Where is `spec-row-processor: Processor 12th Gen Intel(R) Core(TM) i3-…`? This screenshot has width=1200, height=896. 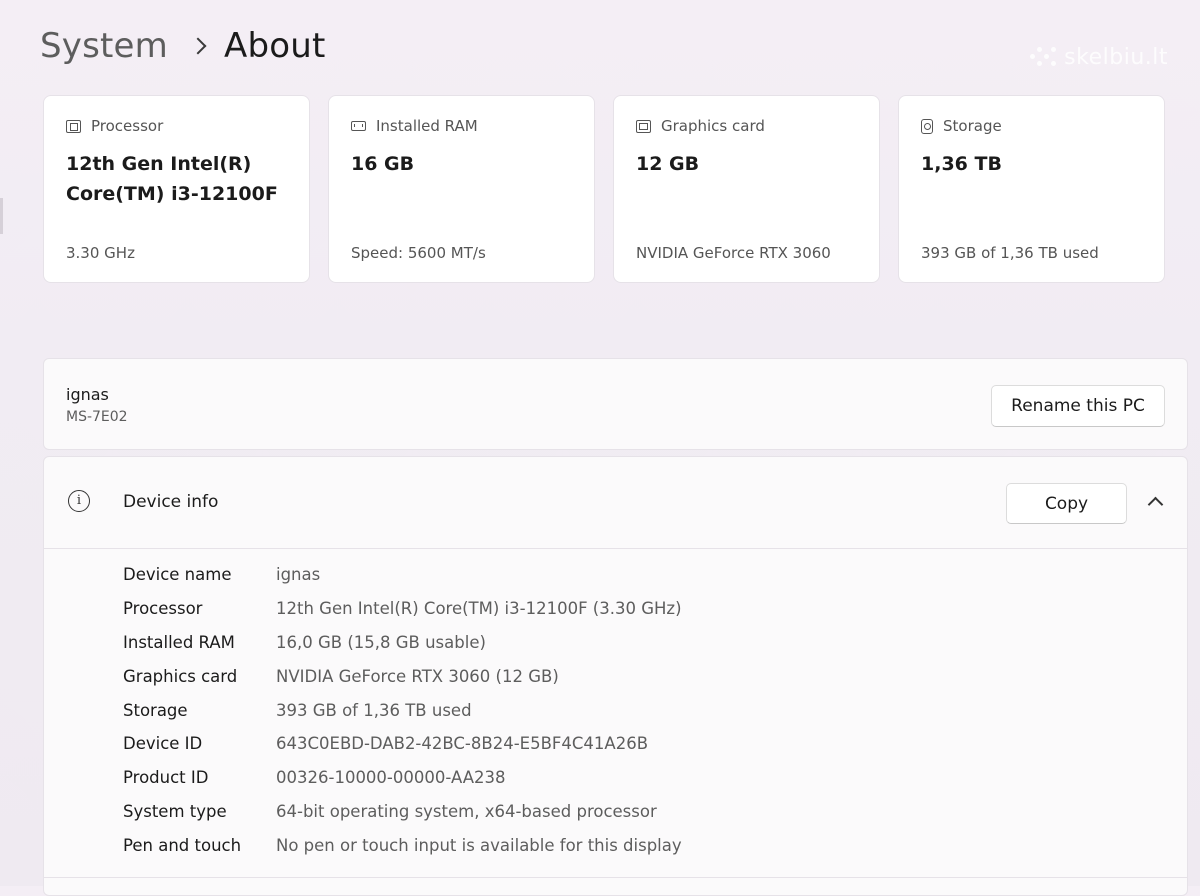
spec-row-processor: Processor 12th Gen Intel(R) Core(TM) i3-… is located at coordinates (402, 609).